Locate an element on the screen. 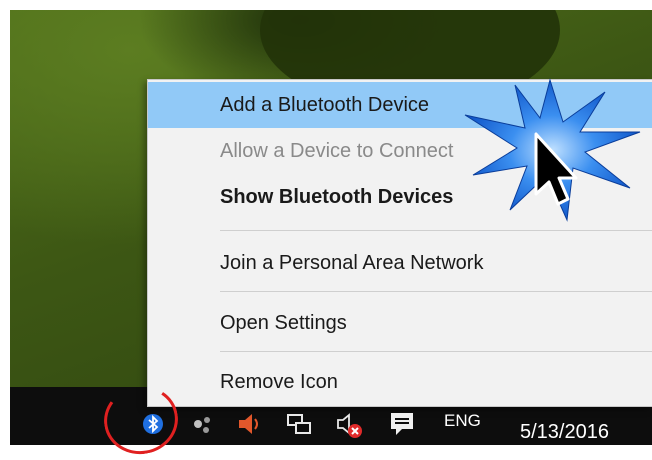 This screenshot has width=652, height=460. menu-item-label: Show Bluetooth Devices is located at coordinates (337, 196).